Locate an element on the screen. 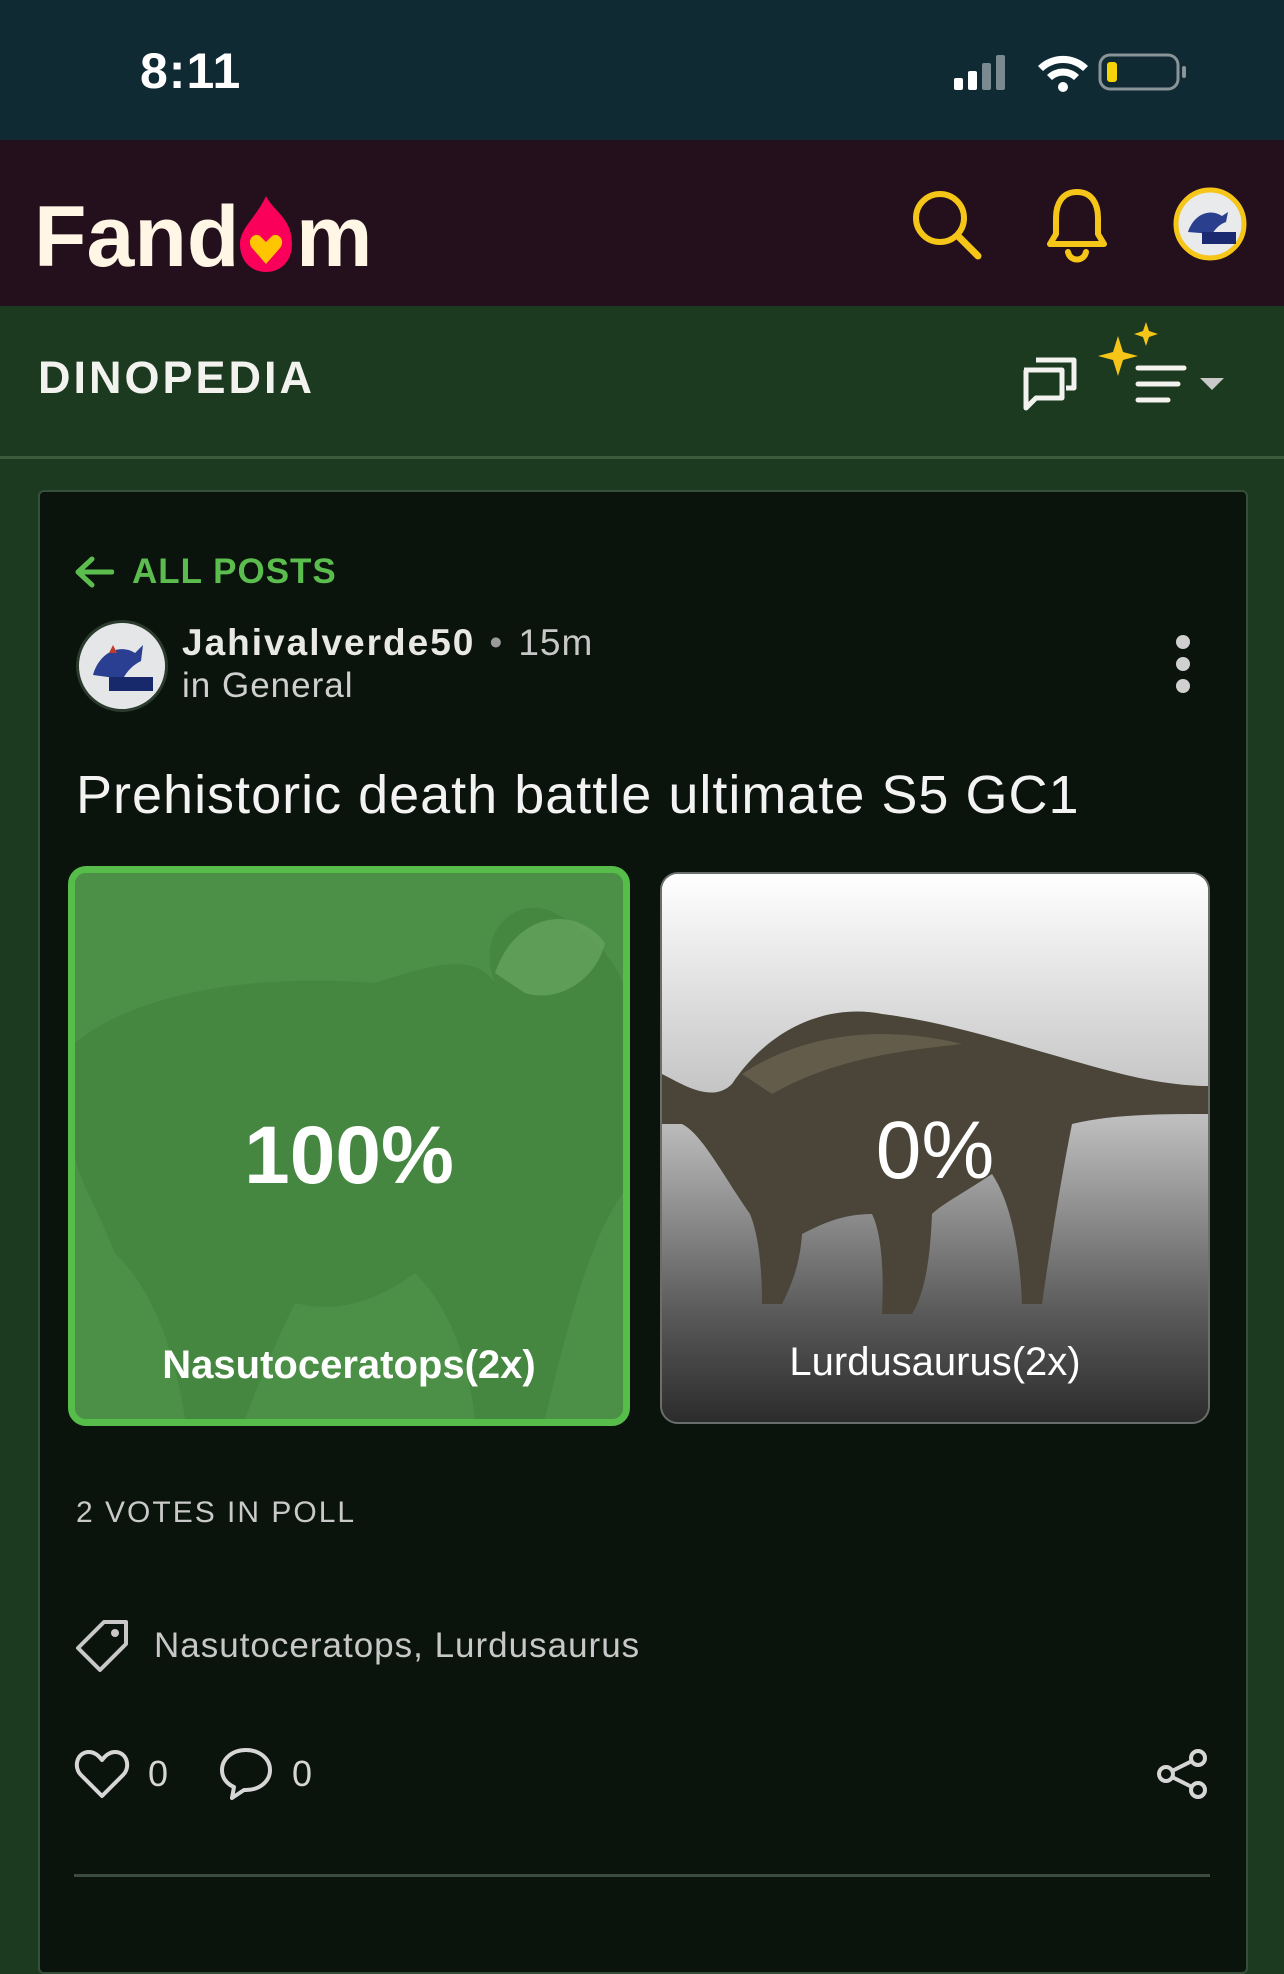 The width and height of the screenshot is (1284, 1974). author-line: Jahivalverde50 • 15m is located at coordinates (387, 643).